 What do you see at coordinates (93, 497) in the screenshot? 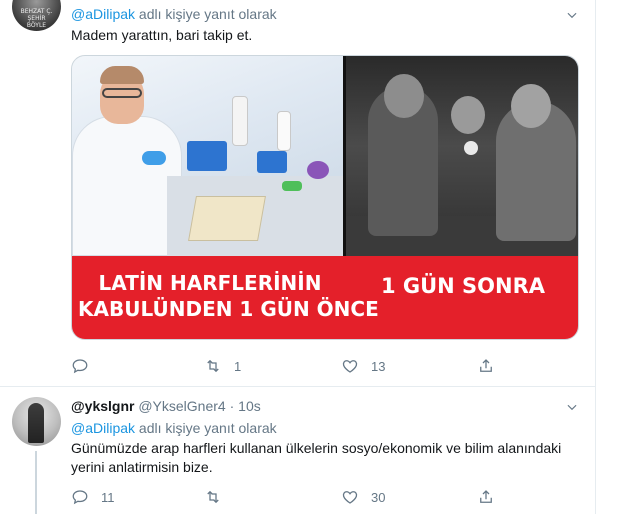
I see `reply-button: 11` at bounding box center [93, 497].